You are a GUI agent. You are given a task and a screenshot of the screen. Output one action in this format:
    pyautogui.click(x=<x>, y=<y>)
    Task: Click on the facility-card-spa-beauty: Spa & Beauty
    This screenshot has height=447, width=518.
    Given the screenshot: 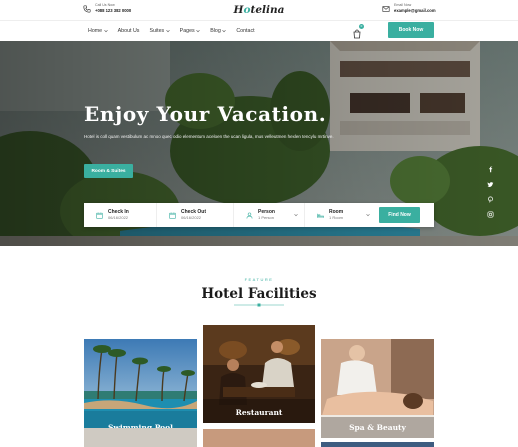 What is the action you would take?
    pyautogui.click(x=377, y=388)
    